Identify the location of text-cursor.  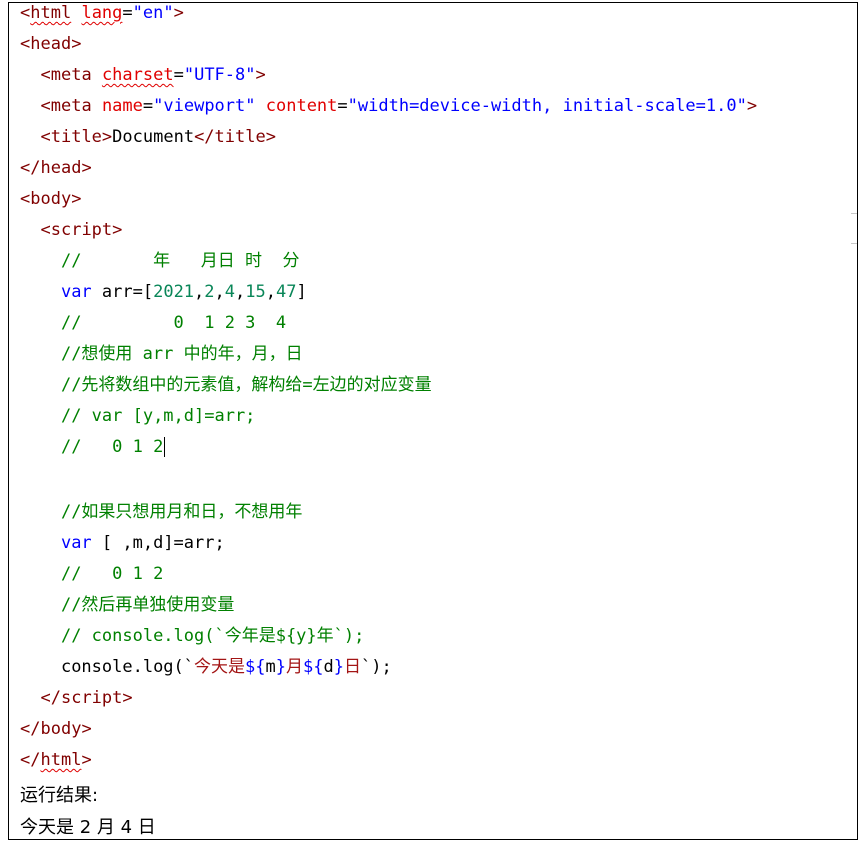
(165, 447).